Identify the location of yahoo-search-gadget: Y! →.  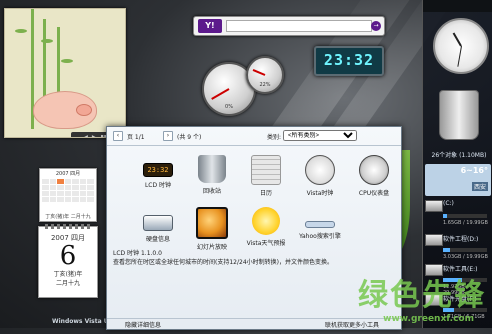
(289, 26).